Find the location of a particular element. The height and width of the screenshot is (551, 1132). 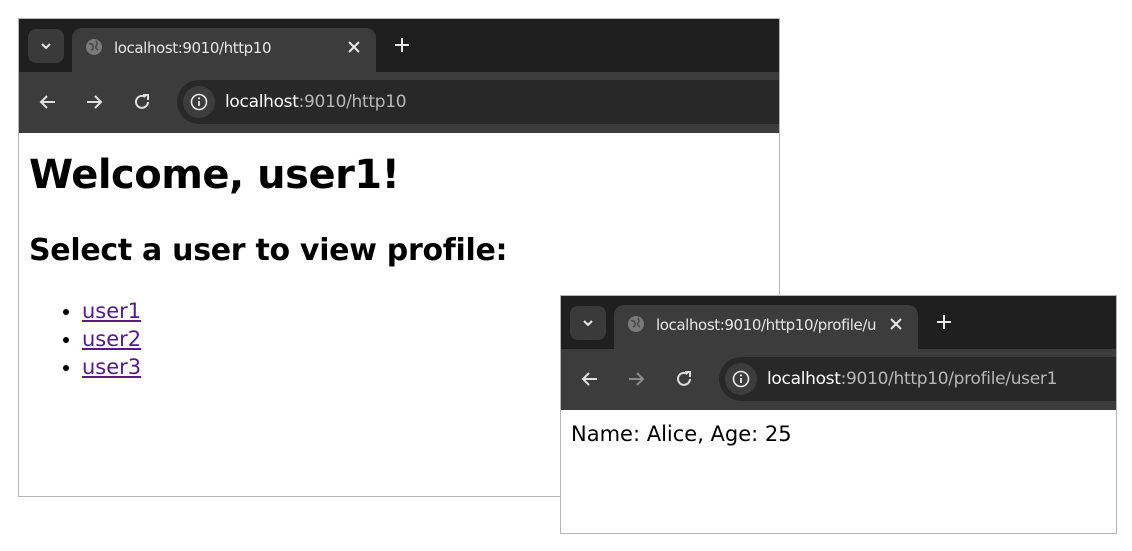

tab-strip: localhost:9010/http10 is located at coordinates (399, 45).